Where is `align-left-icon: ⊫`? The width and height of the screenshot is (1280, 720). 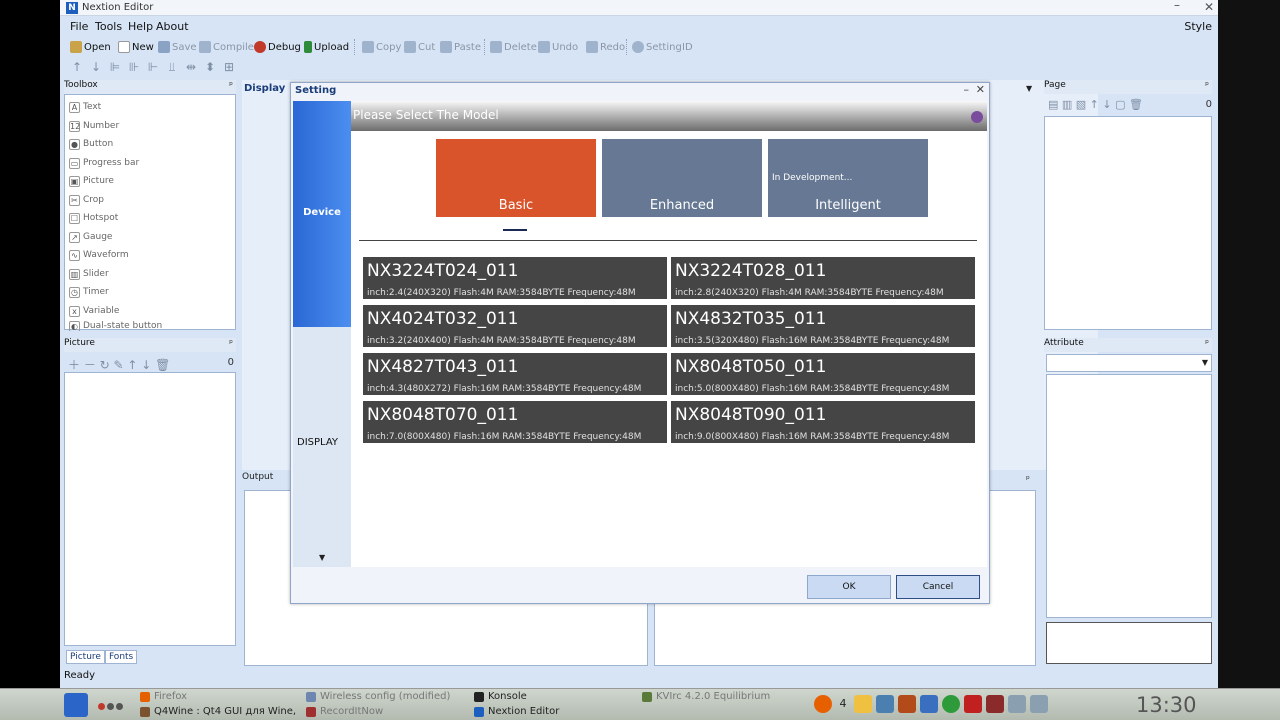
align-left-icon: ⊫ is located at coordinates (115, 67).